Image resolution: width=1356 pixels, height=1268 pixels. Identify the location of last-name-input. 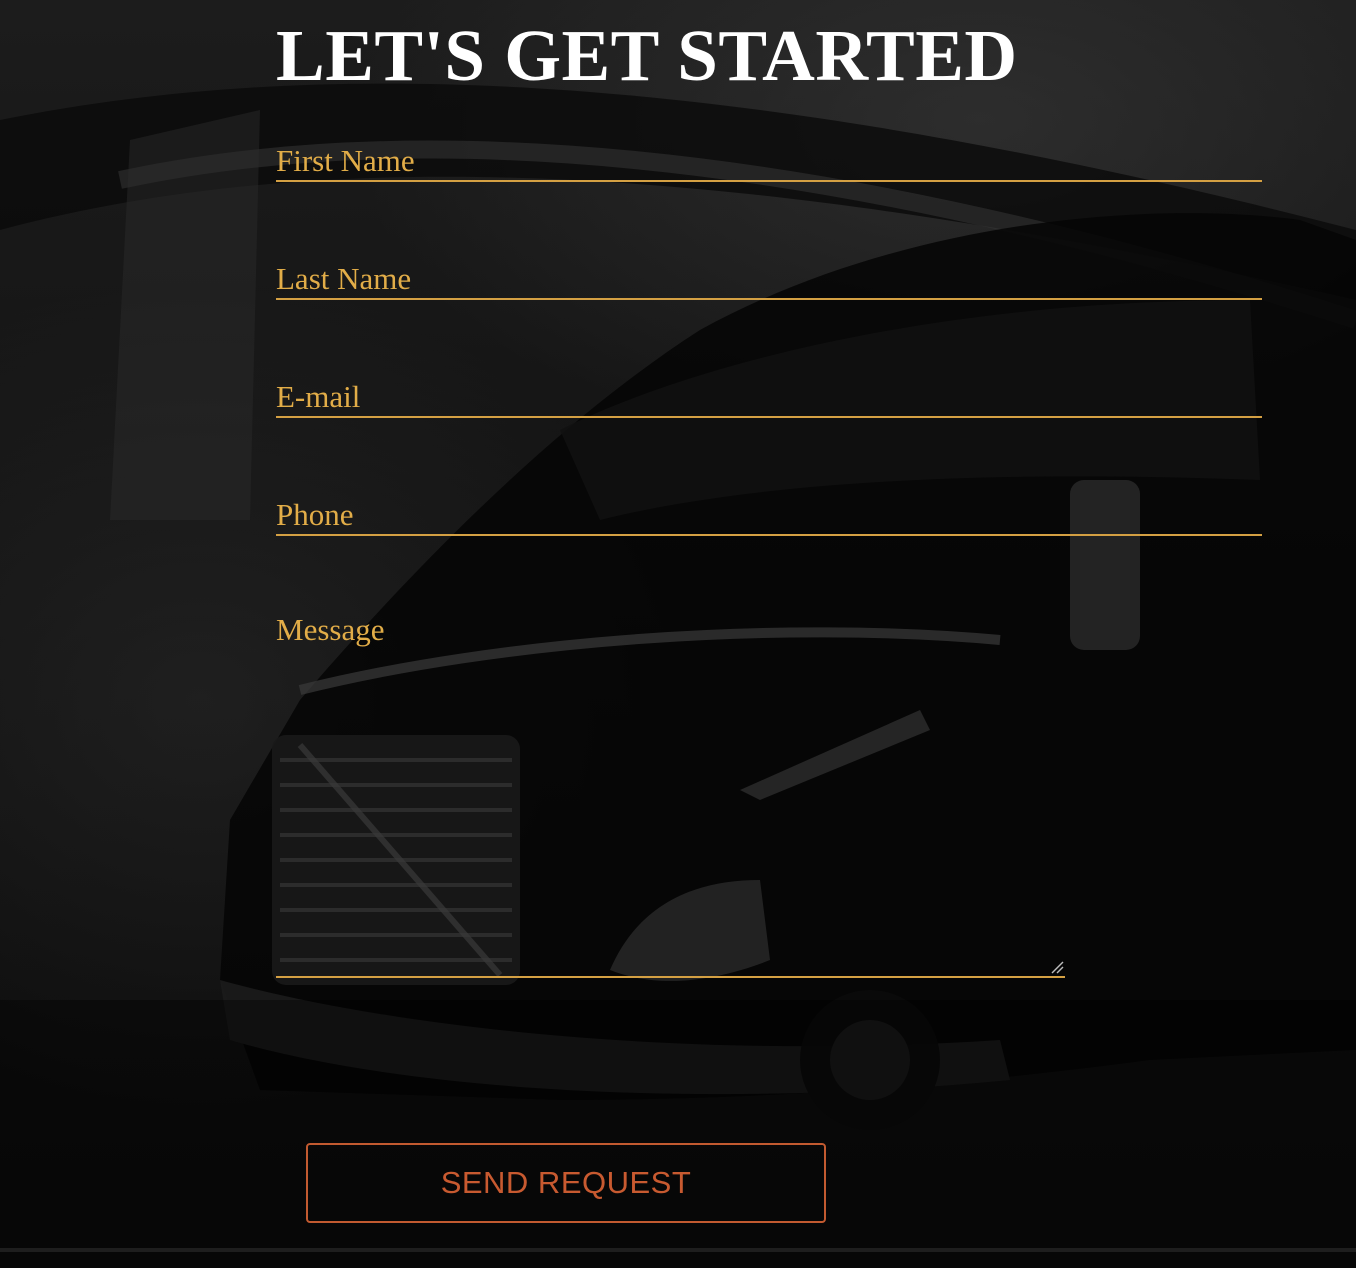
(769, 279).